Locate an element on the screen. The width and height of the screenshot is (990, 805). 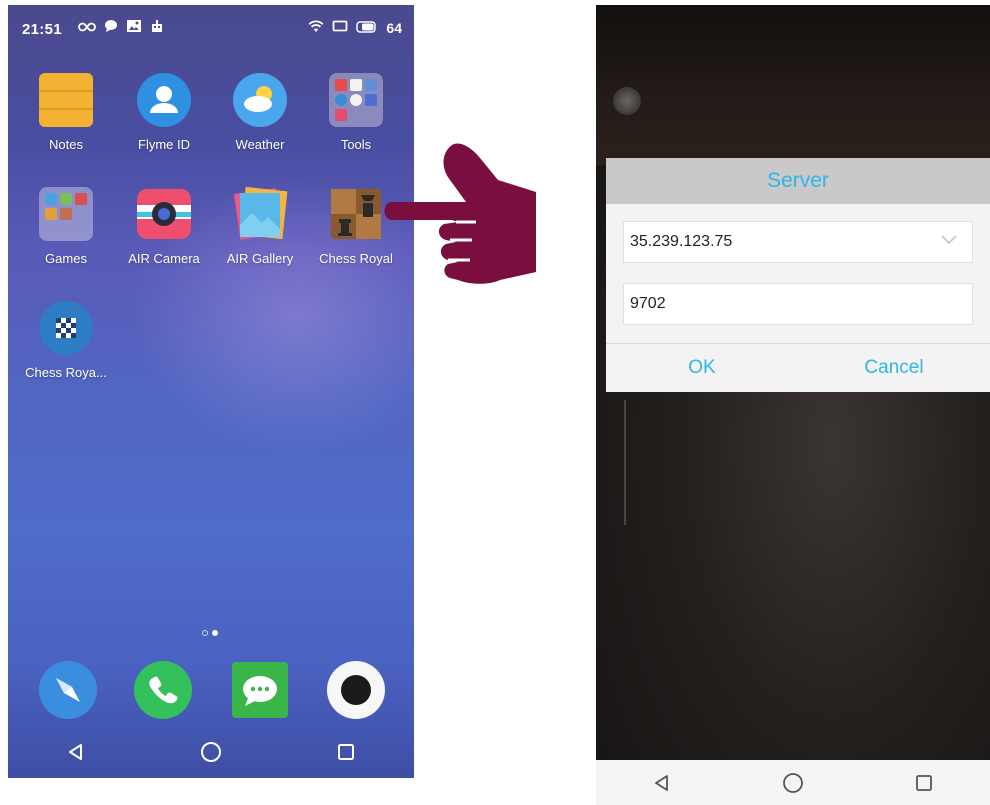
chevron-down-icon is located at coordinates (949, 240).